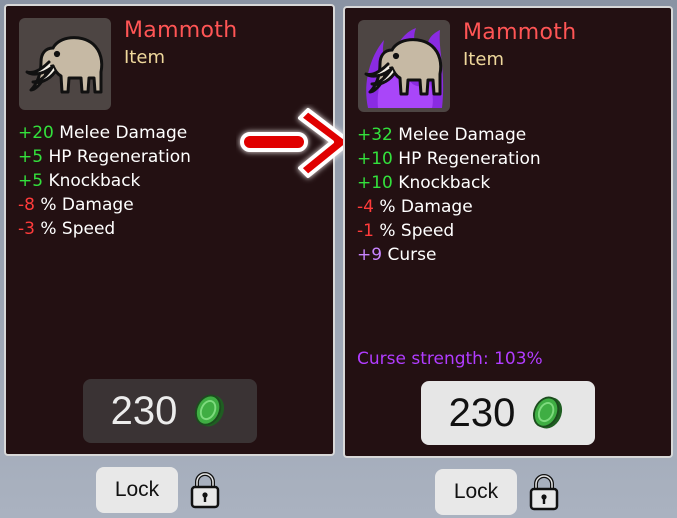 The image size is (677, 518). Describe the element at coordinates (442, 135) in the screenshot. I see `stat-melee-damage: +32 Melee Damage` at that location.